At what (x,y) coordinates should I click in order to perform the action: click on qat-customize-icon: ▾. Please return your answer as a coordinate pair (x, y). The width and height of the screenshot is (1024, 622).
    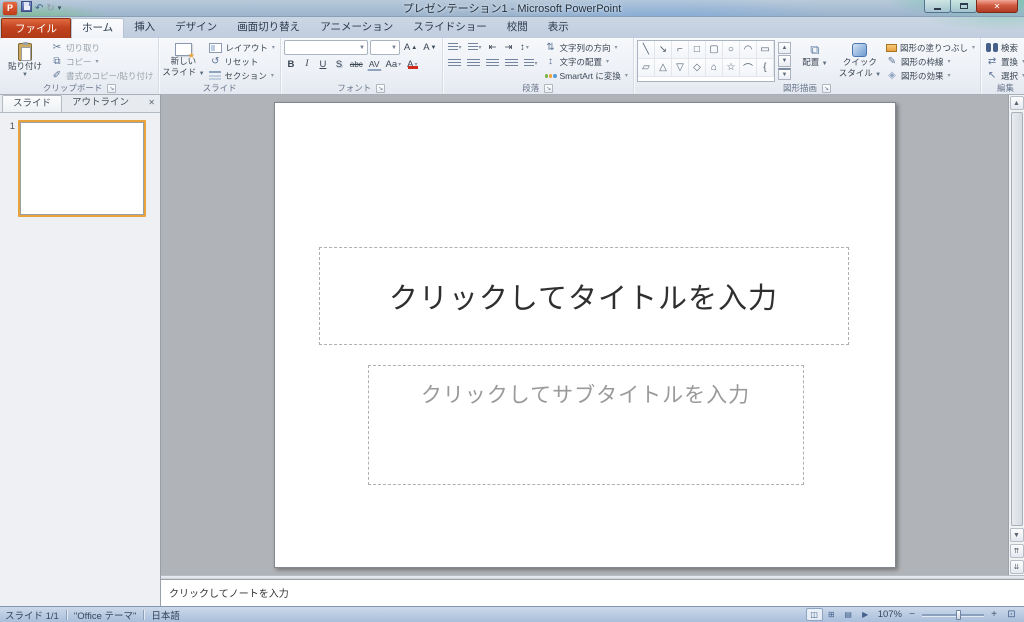
    Looking at the image, I should click on (60, 8).